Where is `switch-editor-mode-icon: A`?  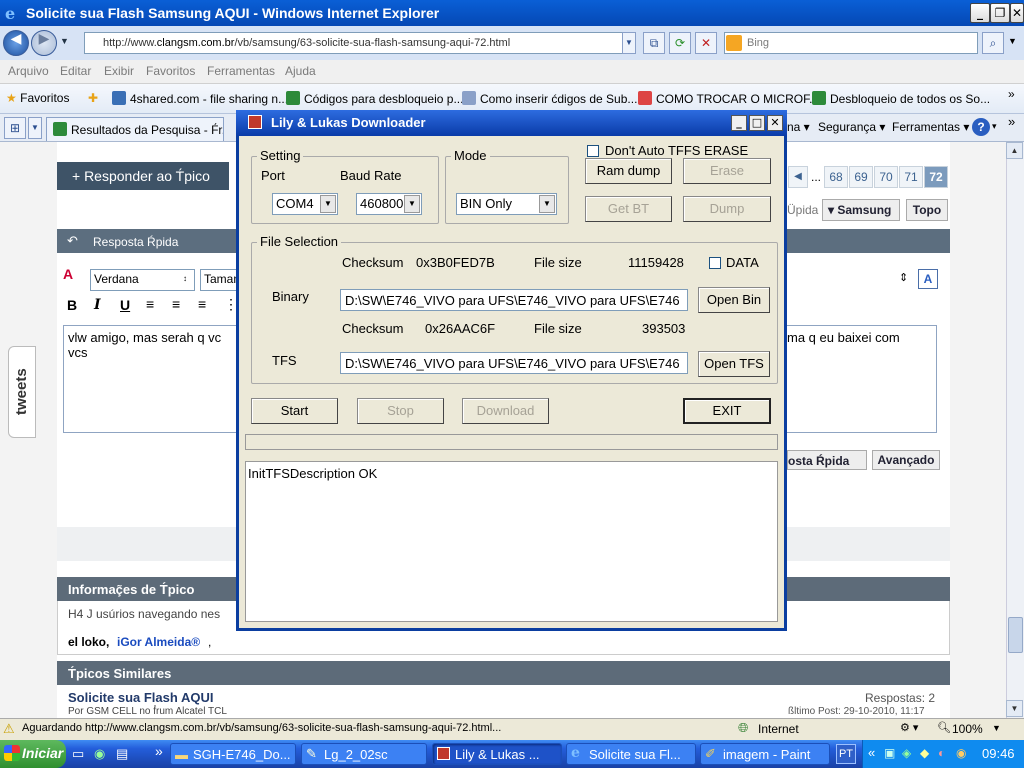
switch-editor-mode-icon: A is located at coordinates (928, 279).